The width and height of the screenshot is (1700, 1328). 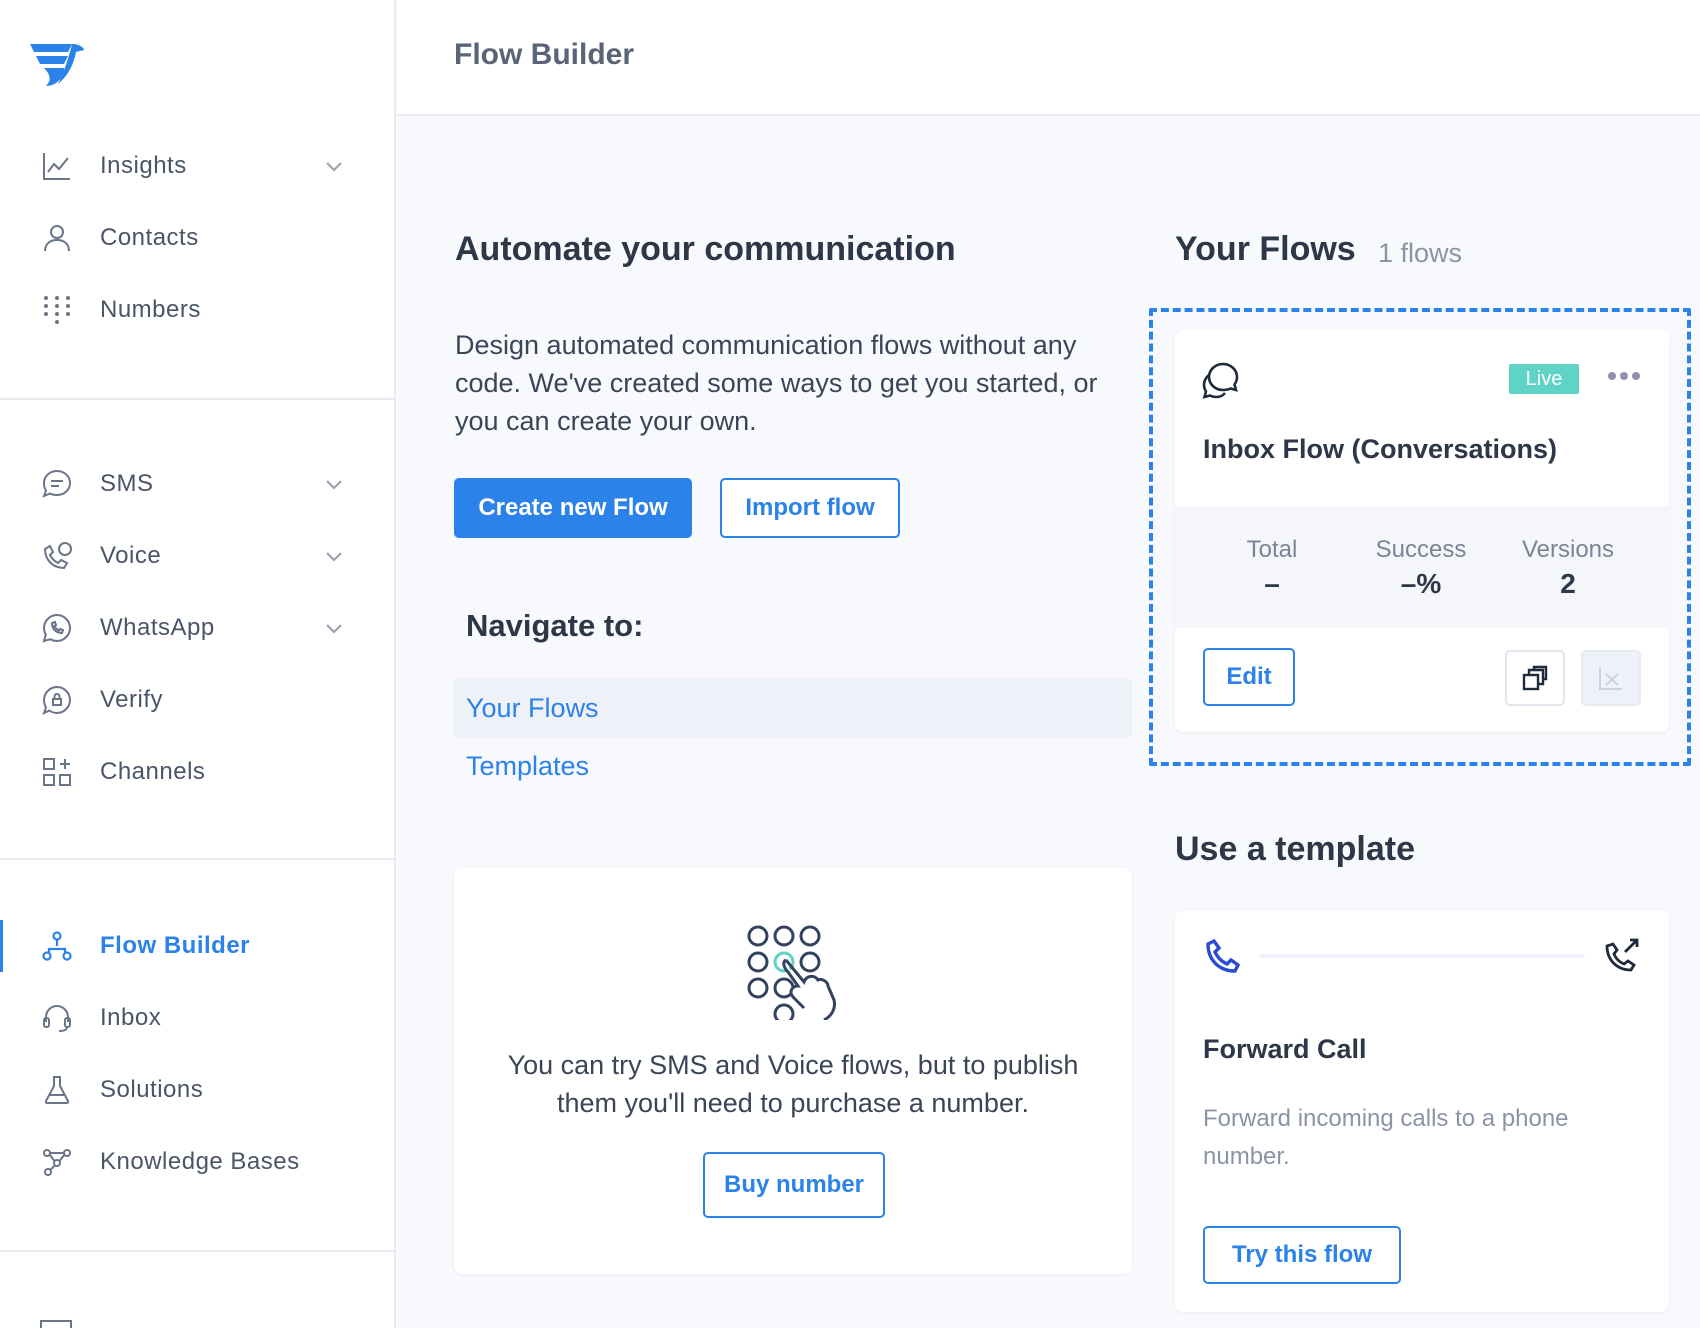 I want to click on nav-link-templates: Templates, so click(x=793, y=766).